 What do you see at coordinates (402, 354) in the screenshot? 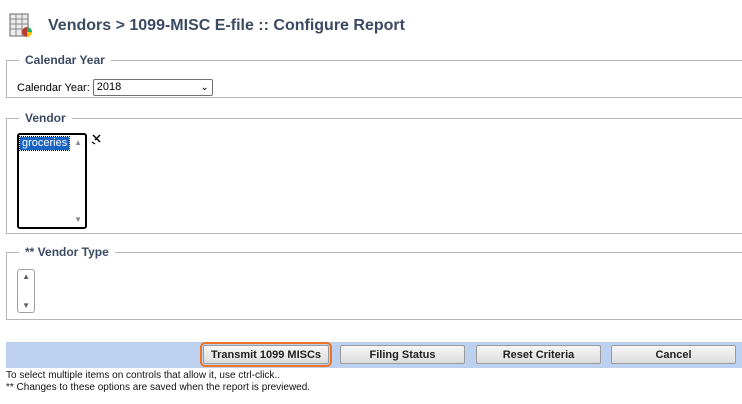
I see `filing-status-button: Filing Status` at bounding box center [402, 354].